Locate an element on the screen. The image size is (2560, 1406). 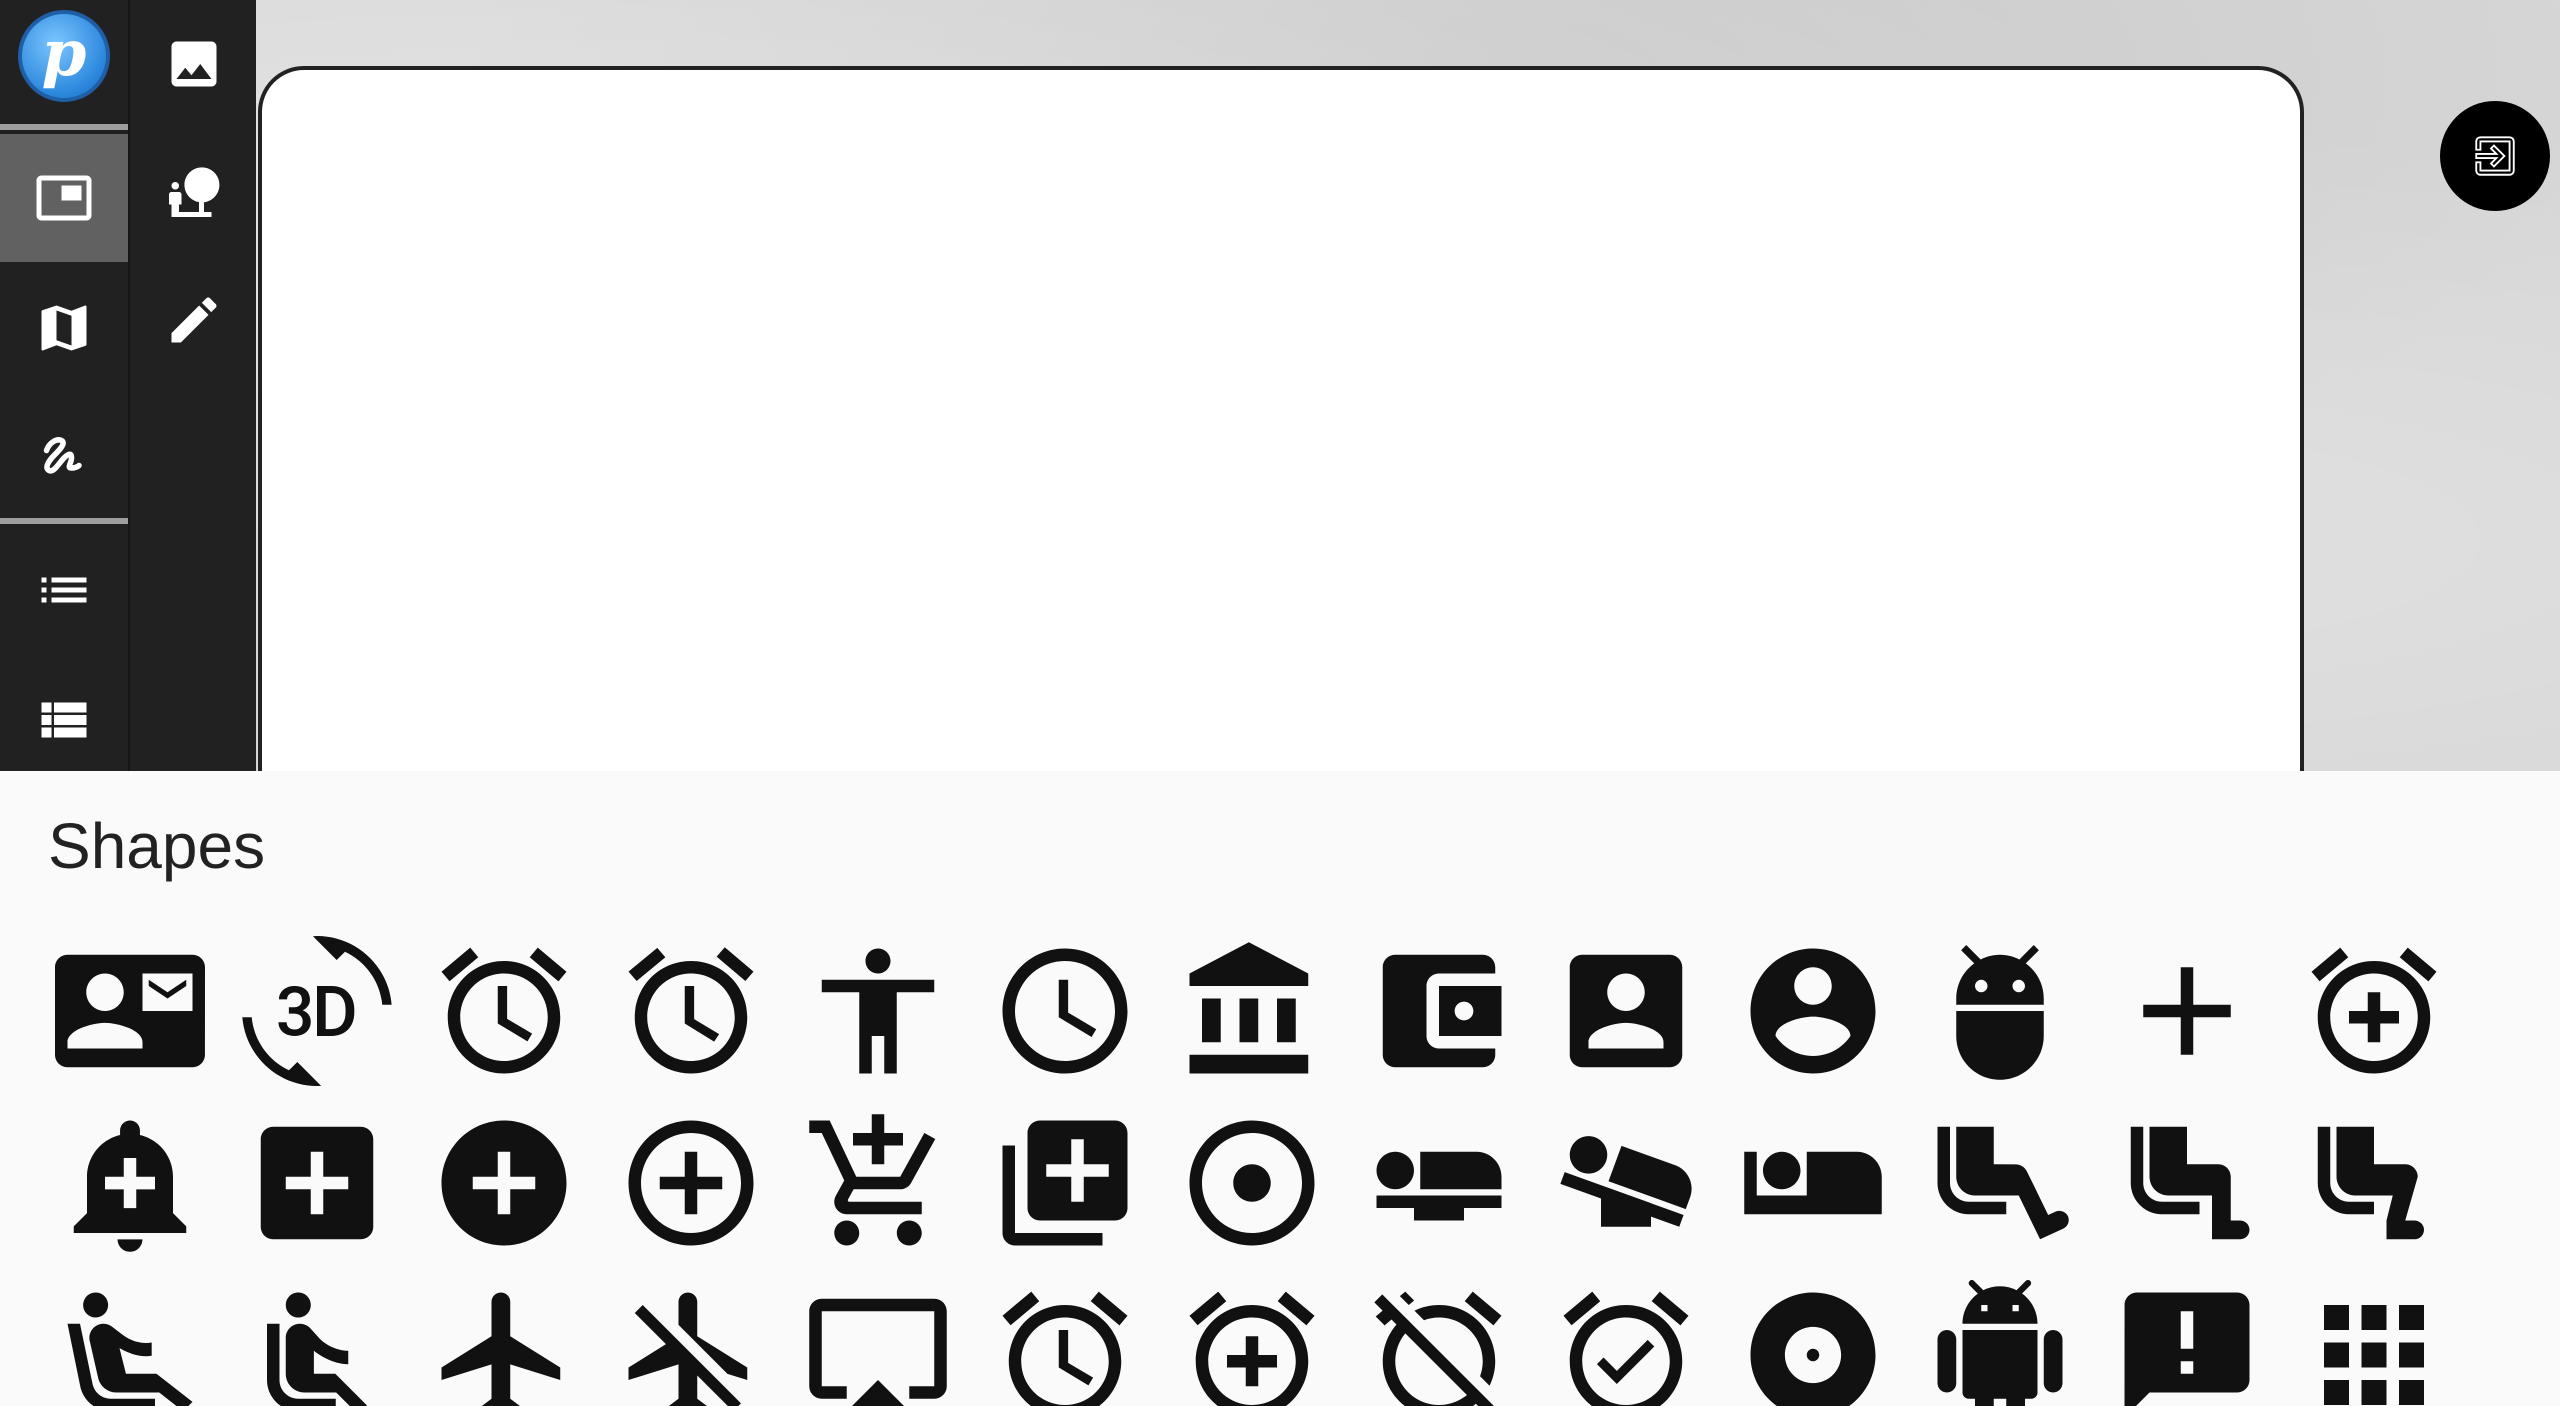
nature-people-icon is located at coordinates (194, 192).